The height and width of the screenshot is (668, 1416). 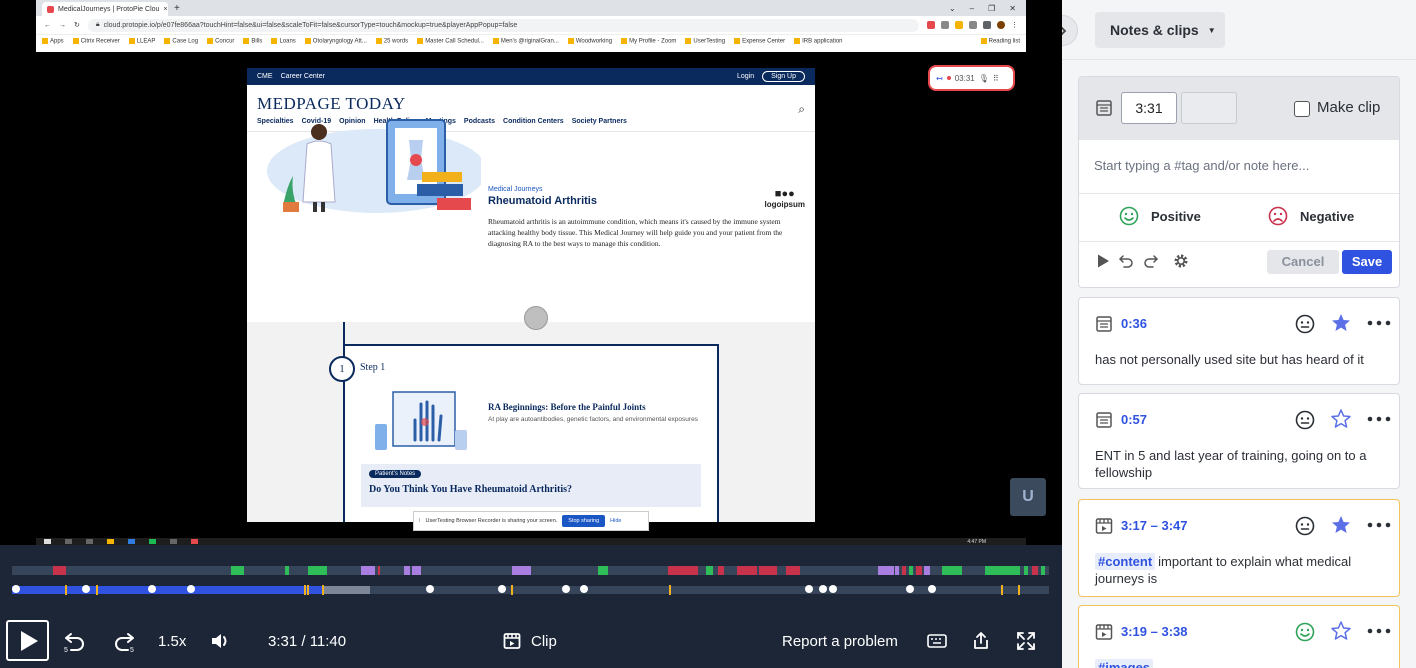 I want to click on note-timestamp-link: 0:57, so click(x=1134, y=419).